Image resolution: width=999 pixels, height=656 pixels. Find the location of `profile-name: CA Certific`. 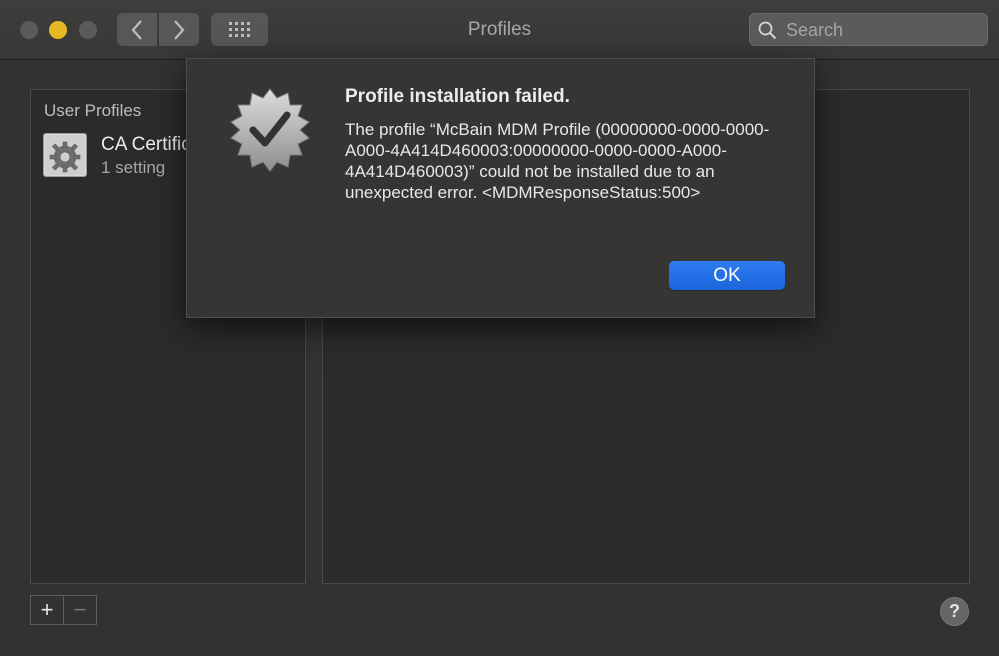

profile-name: CA Certific is located at coordinates (146, 144).